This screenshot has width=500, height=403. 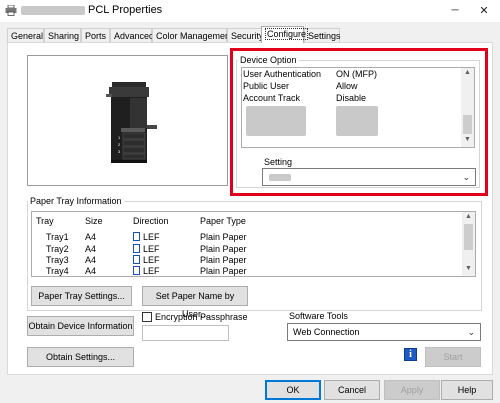 I want to click on tab-label: Settings, so click(x=324, y=36).